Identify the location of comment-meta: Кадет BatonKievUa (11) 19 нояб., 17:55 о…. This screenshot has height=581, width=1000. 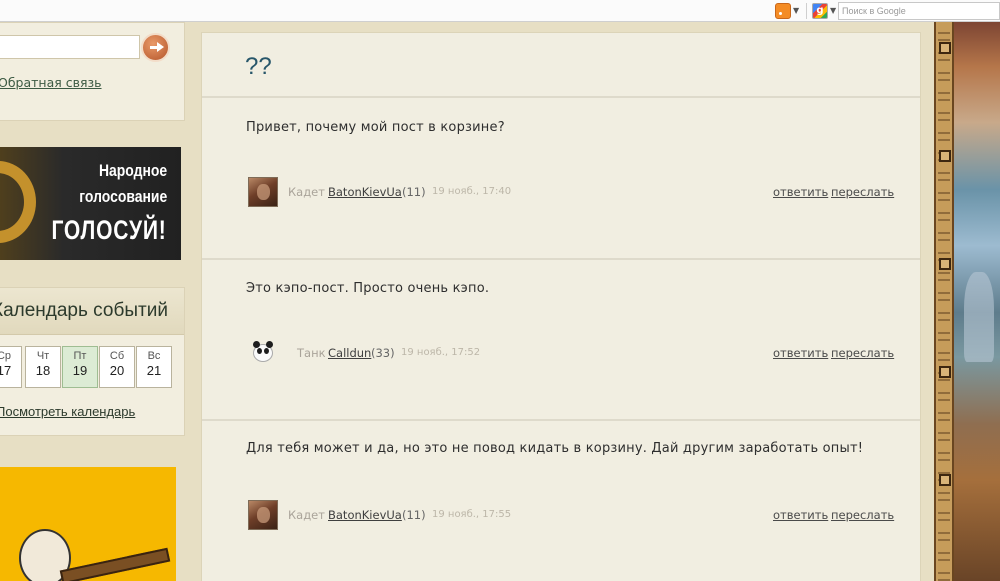
(571, 515).